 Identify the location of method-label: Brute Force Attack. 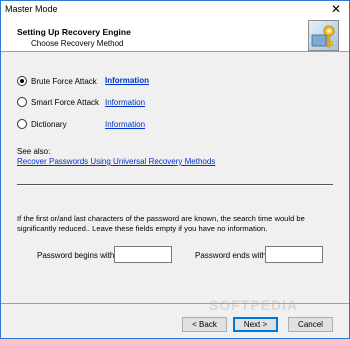
(64, 81).